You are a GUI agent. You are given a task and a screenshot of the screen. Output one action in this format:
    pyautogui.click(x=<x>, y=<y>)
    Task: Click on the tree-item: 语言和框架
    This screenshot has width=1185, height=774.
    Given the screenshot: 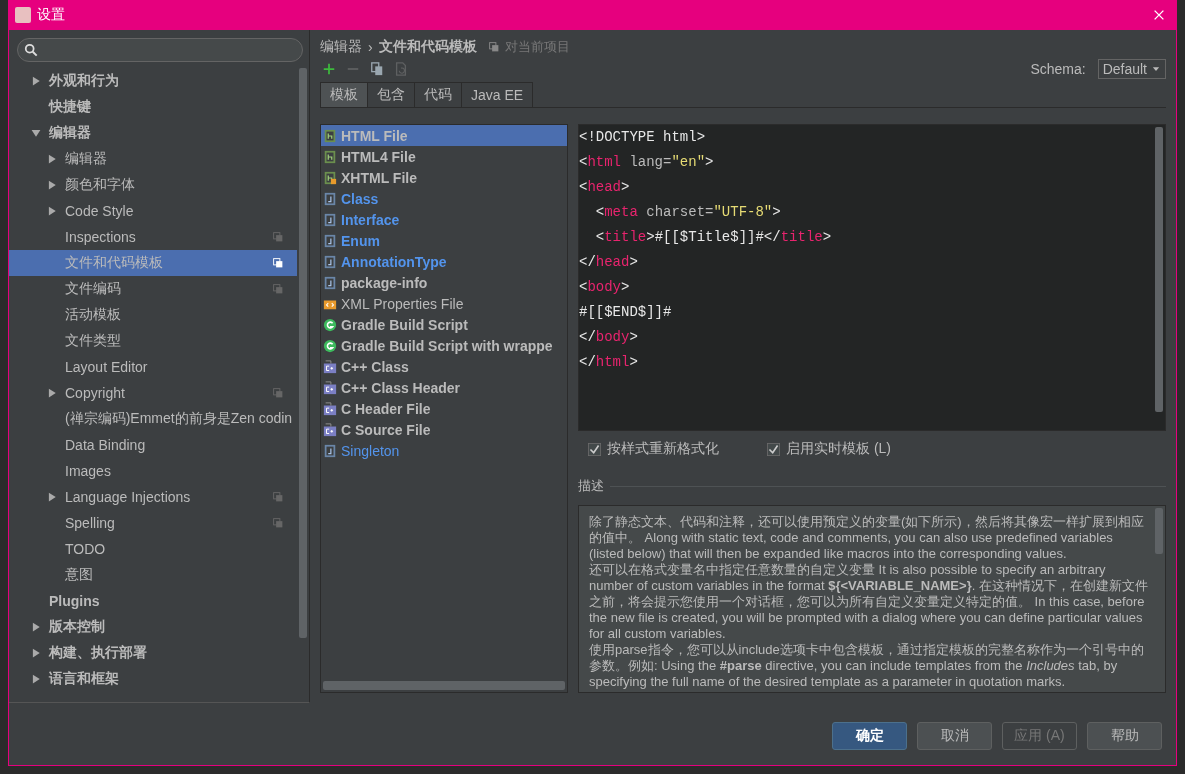 What is the action you would take?
    pyautogui.click(x=153, y=679)
    